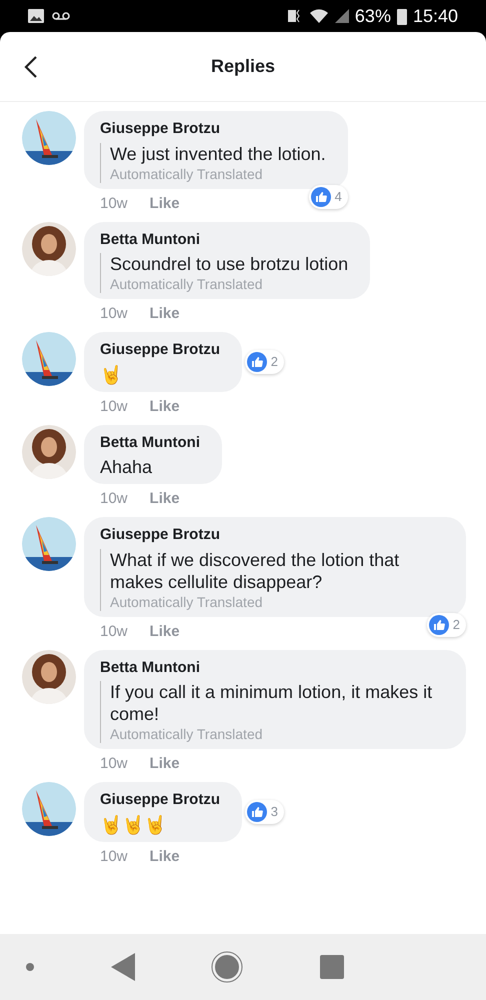 This screenshot has width=486, height=1000. What do you see at coordinates (229, 264) in the screenshot?
I see `comment-text: Scoundrel to use brotzu lotion` at bounding box center [229, 264].